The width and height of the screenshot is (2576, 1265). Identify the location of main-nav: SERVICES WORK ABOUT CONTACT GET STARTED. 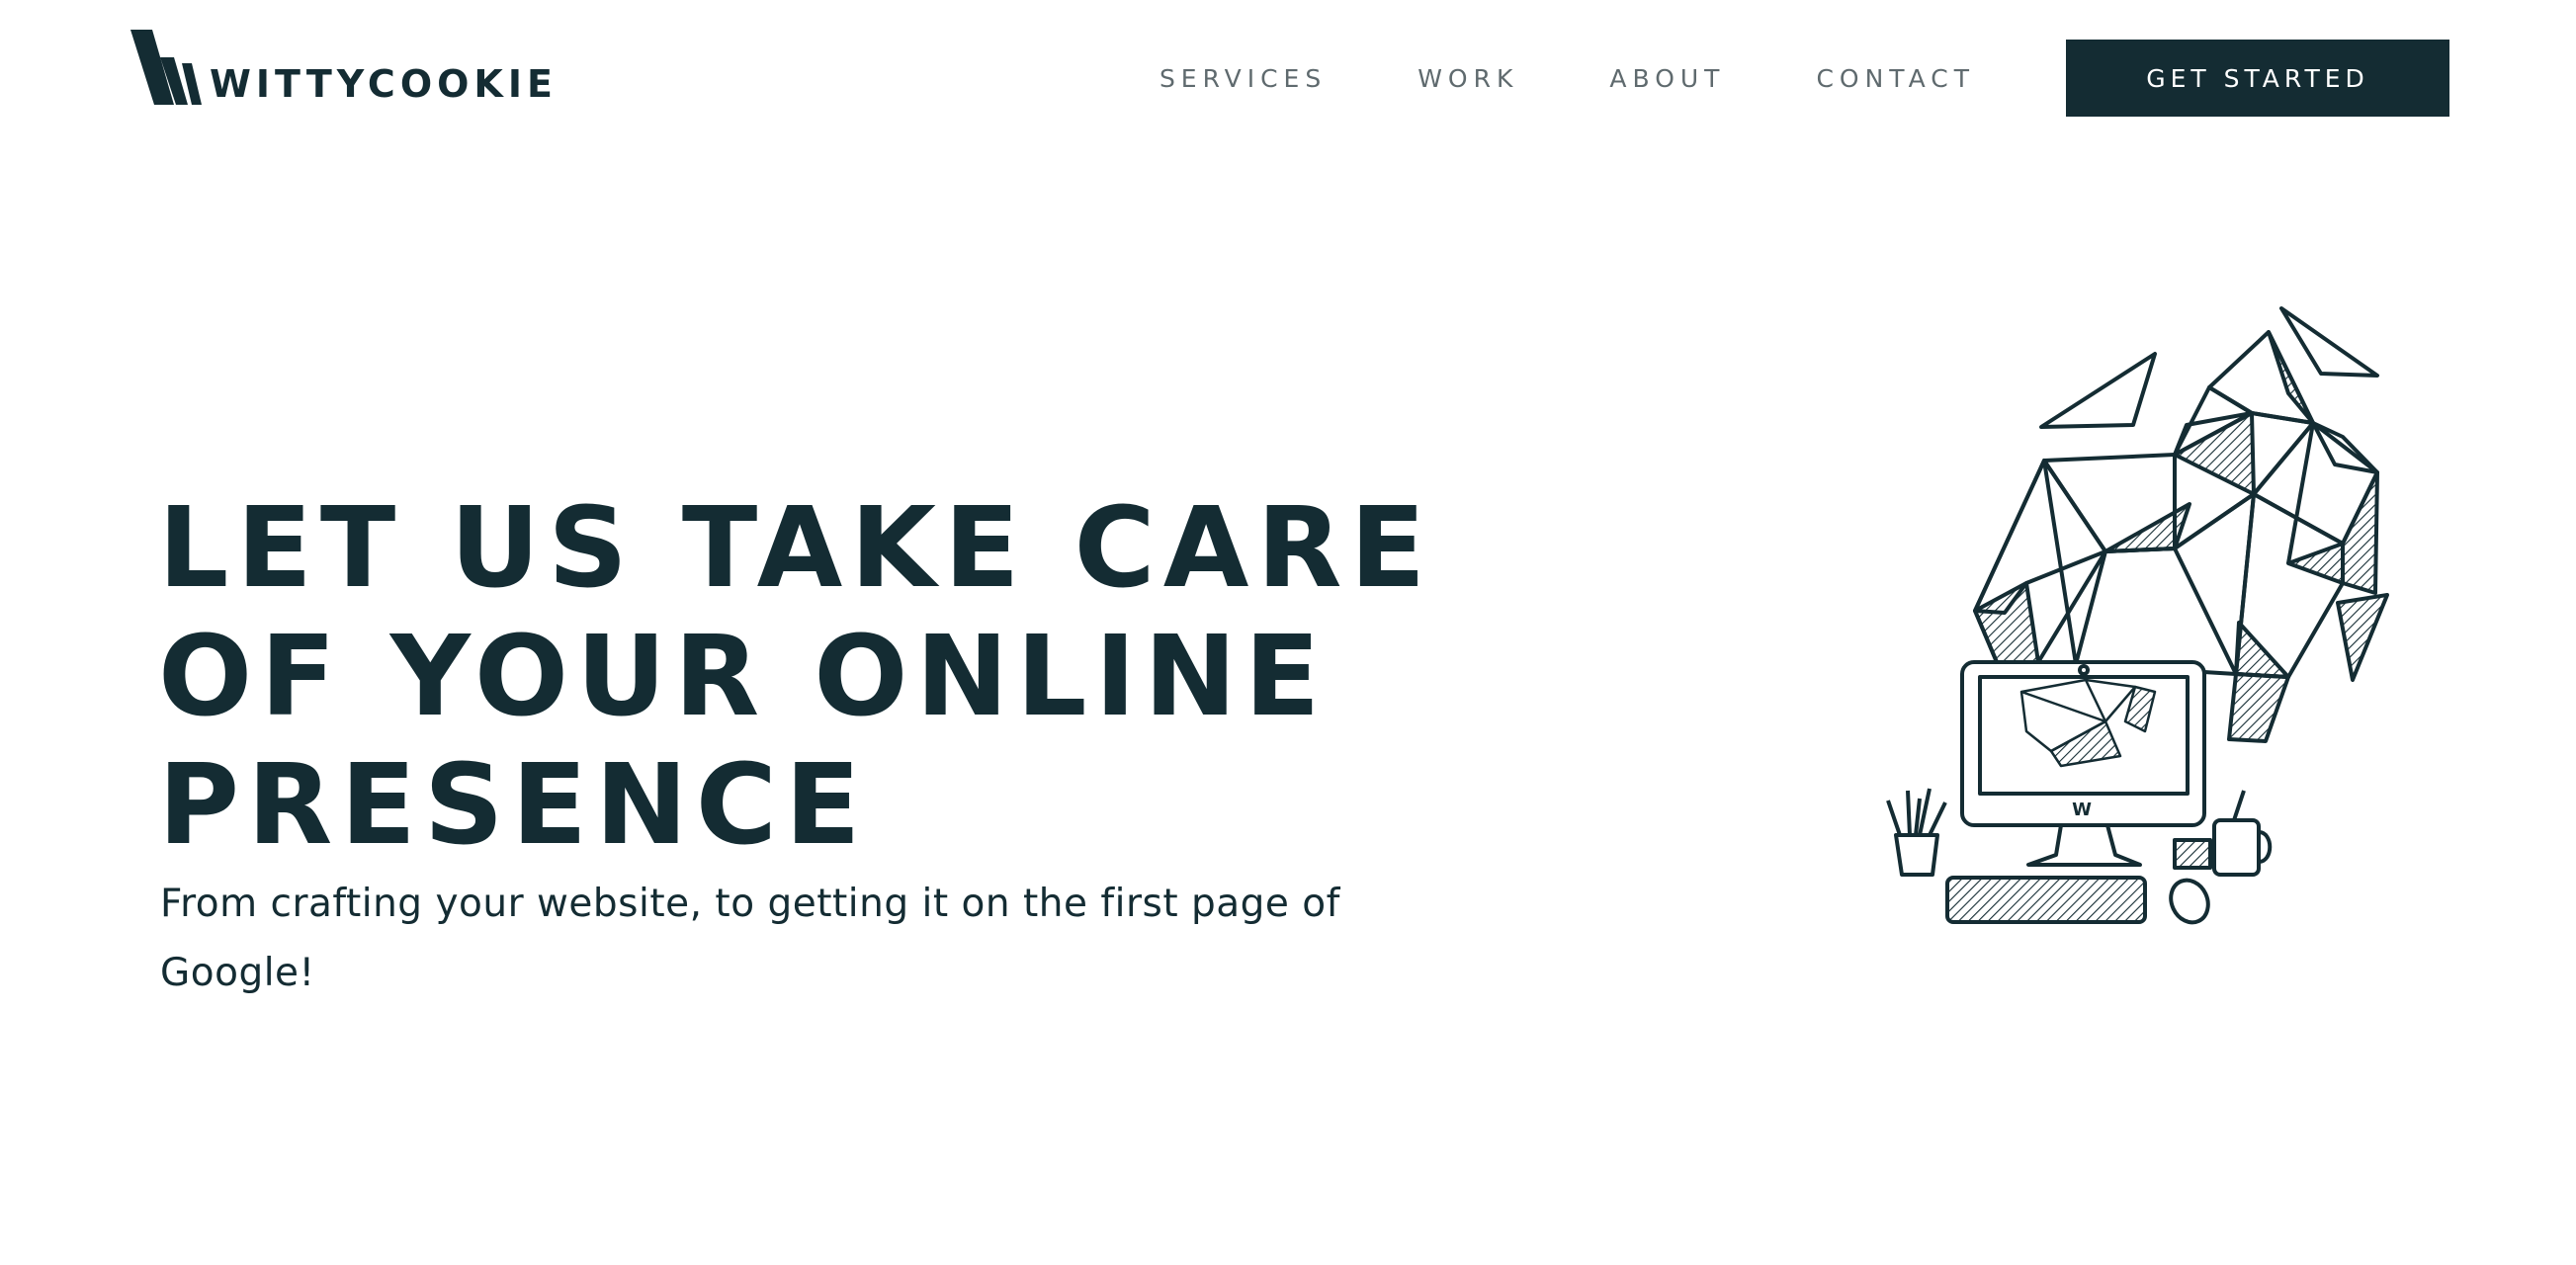
(1804, 78).